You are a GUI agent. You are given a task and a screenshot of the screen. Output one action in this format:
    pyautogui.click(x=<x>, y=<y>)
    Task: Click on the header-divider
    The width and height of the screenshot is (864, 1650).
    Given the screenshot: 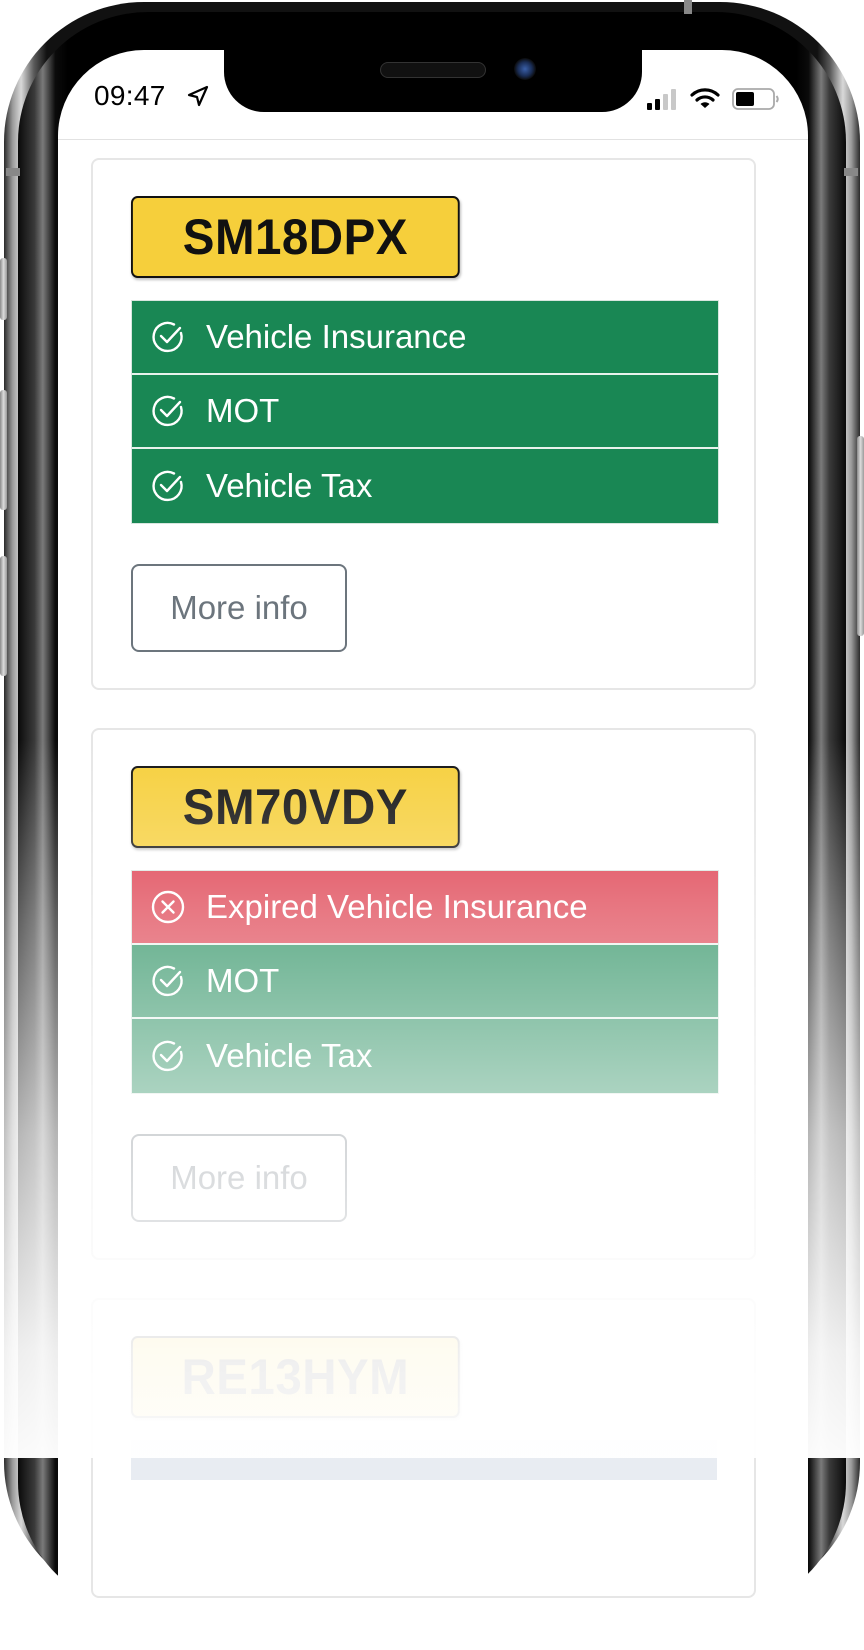 What is the action you would take?
    pyautogui.click(x=433, y=139)
    